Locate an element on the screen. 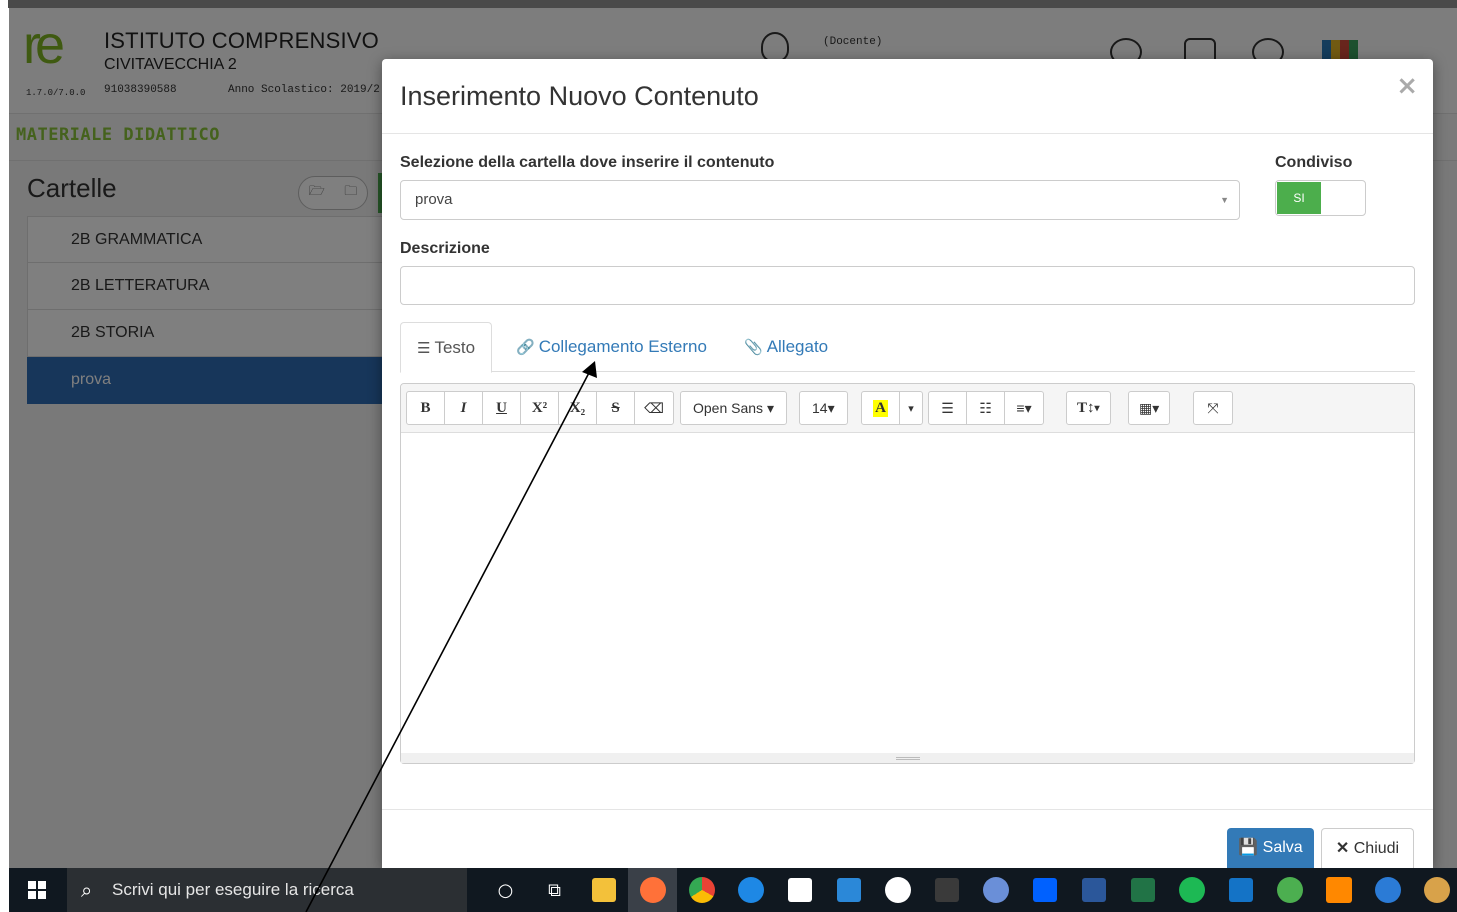  view-group: ⤧ is located at coordinates (1213, 408).